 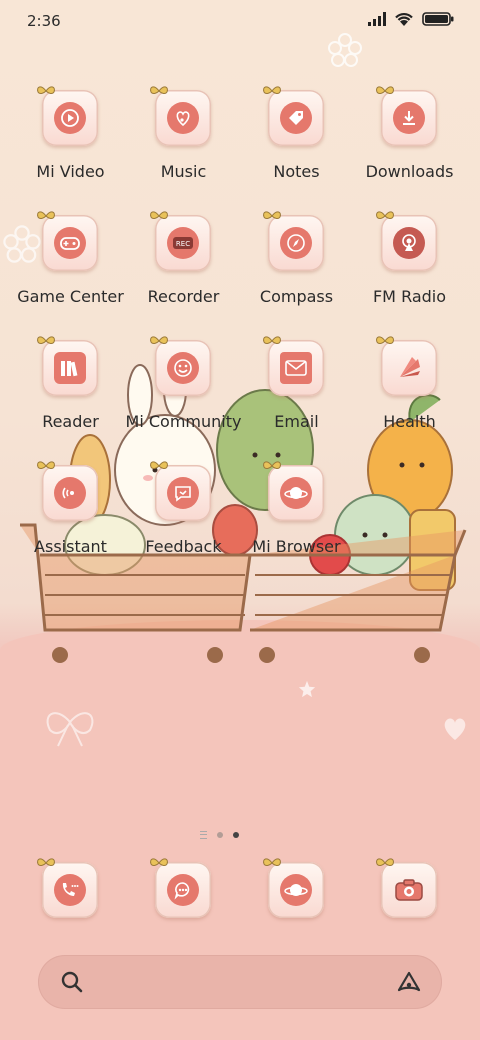 What do you see at coordinates (409, 368) in the screenshot?
I see `fan-icon` at bounding box center [409, 368].